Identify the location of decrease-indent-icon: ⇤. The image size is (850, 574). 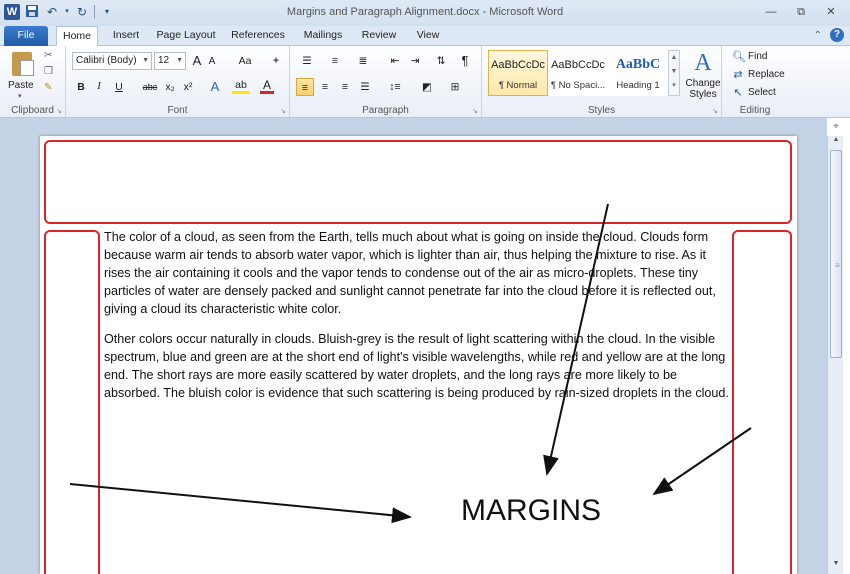
(395, 61).